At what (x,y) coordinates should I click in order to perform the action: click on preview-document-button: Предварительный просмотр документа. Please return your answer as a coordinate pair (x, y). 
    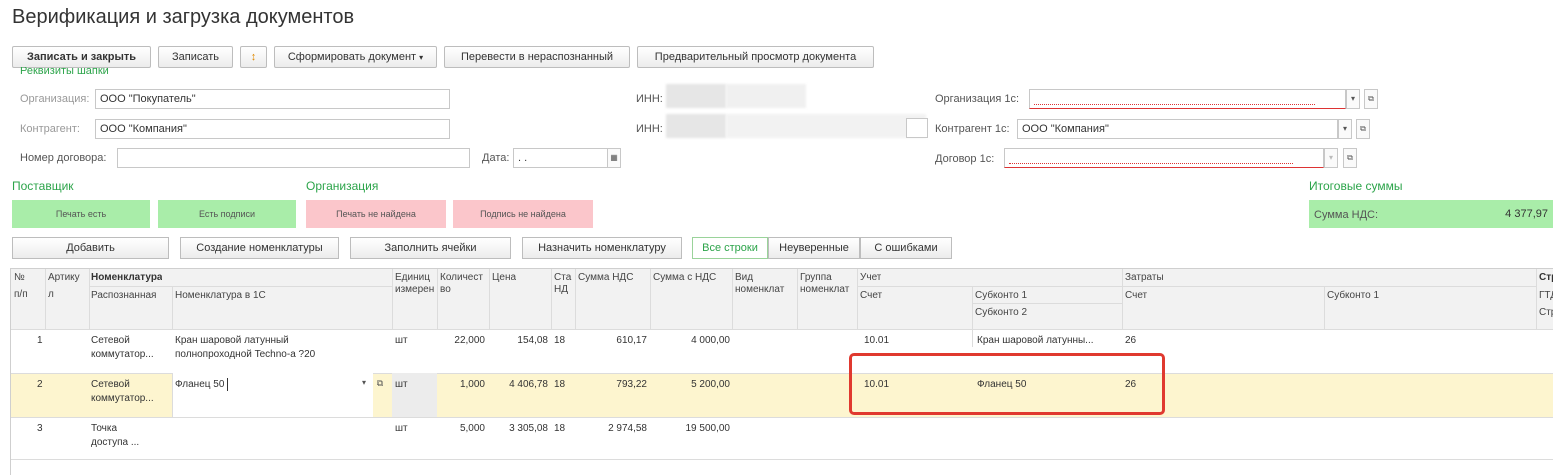
    Looking at the image, I should click on (755, 57).